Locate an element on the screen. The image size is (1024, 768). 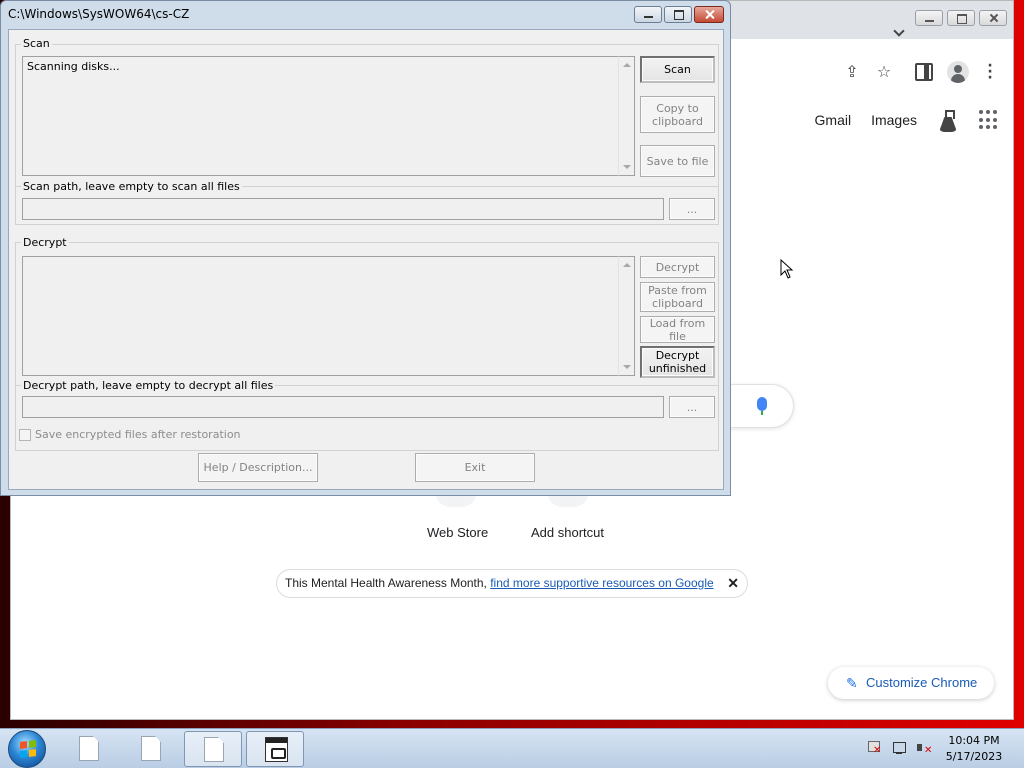
chrome-window-controls is located at coordinates (961, 18).